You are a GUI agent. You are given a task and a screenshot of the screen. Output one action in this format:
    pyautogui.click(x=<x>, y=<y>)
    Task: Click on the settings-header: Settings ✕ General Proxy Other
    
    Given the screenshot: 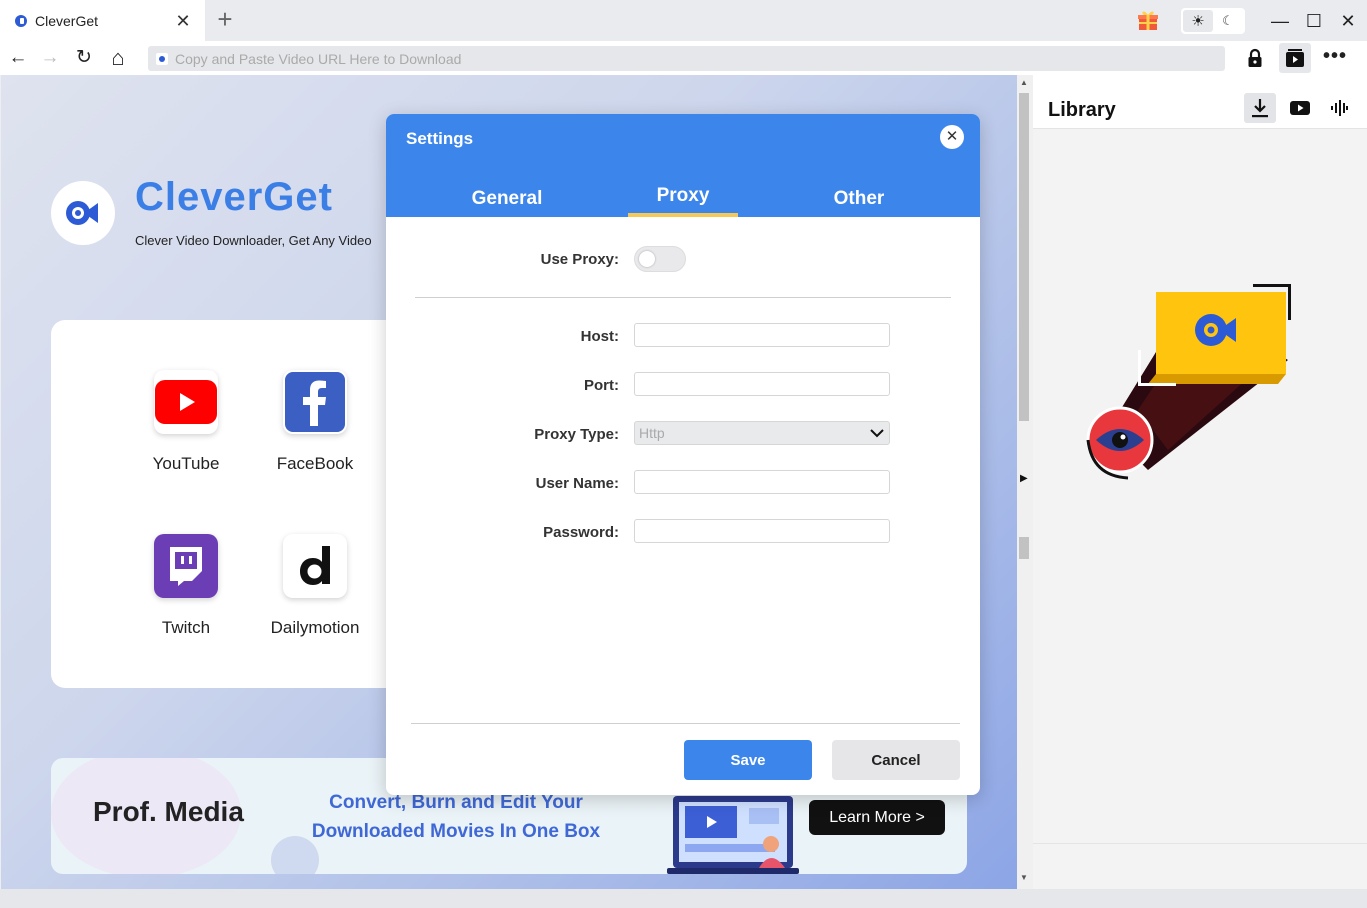 What is the action you would take?
    pyautogui.click(x=683, y=165)
    